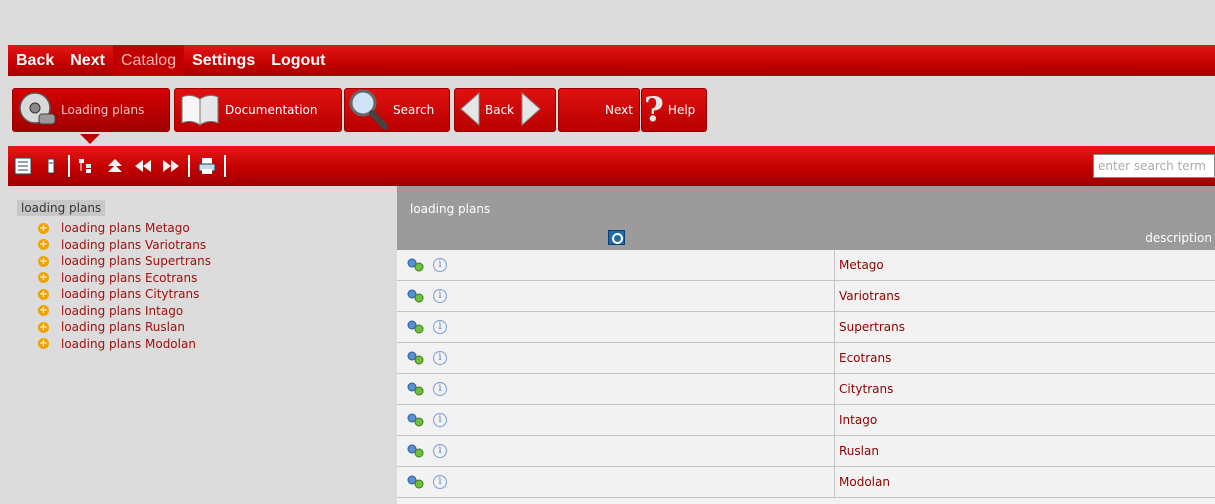  I want to click on menu-next: Next, so click(87, 60).